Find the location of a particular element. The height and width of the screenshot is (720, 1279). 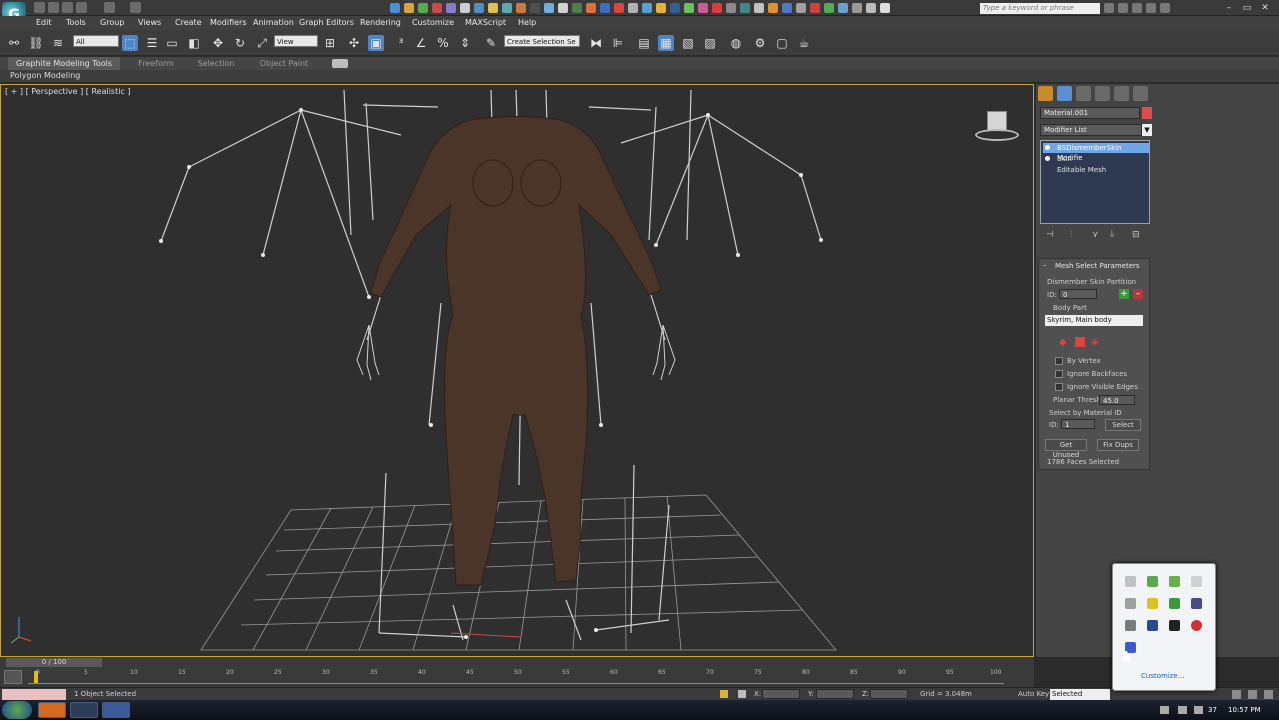

open-file-icon is located at coordinates (53, 7).